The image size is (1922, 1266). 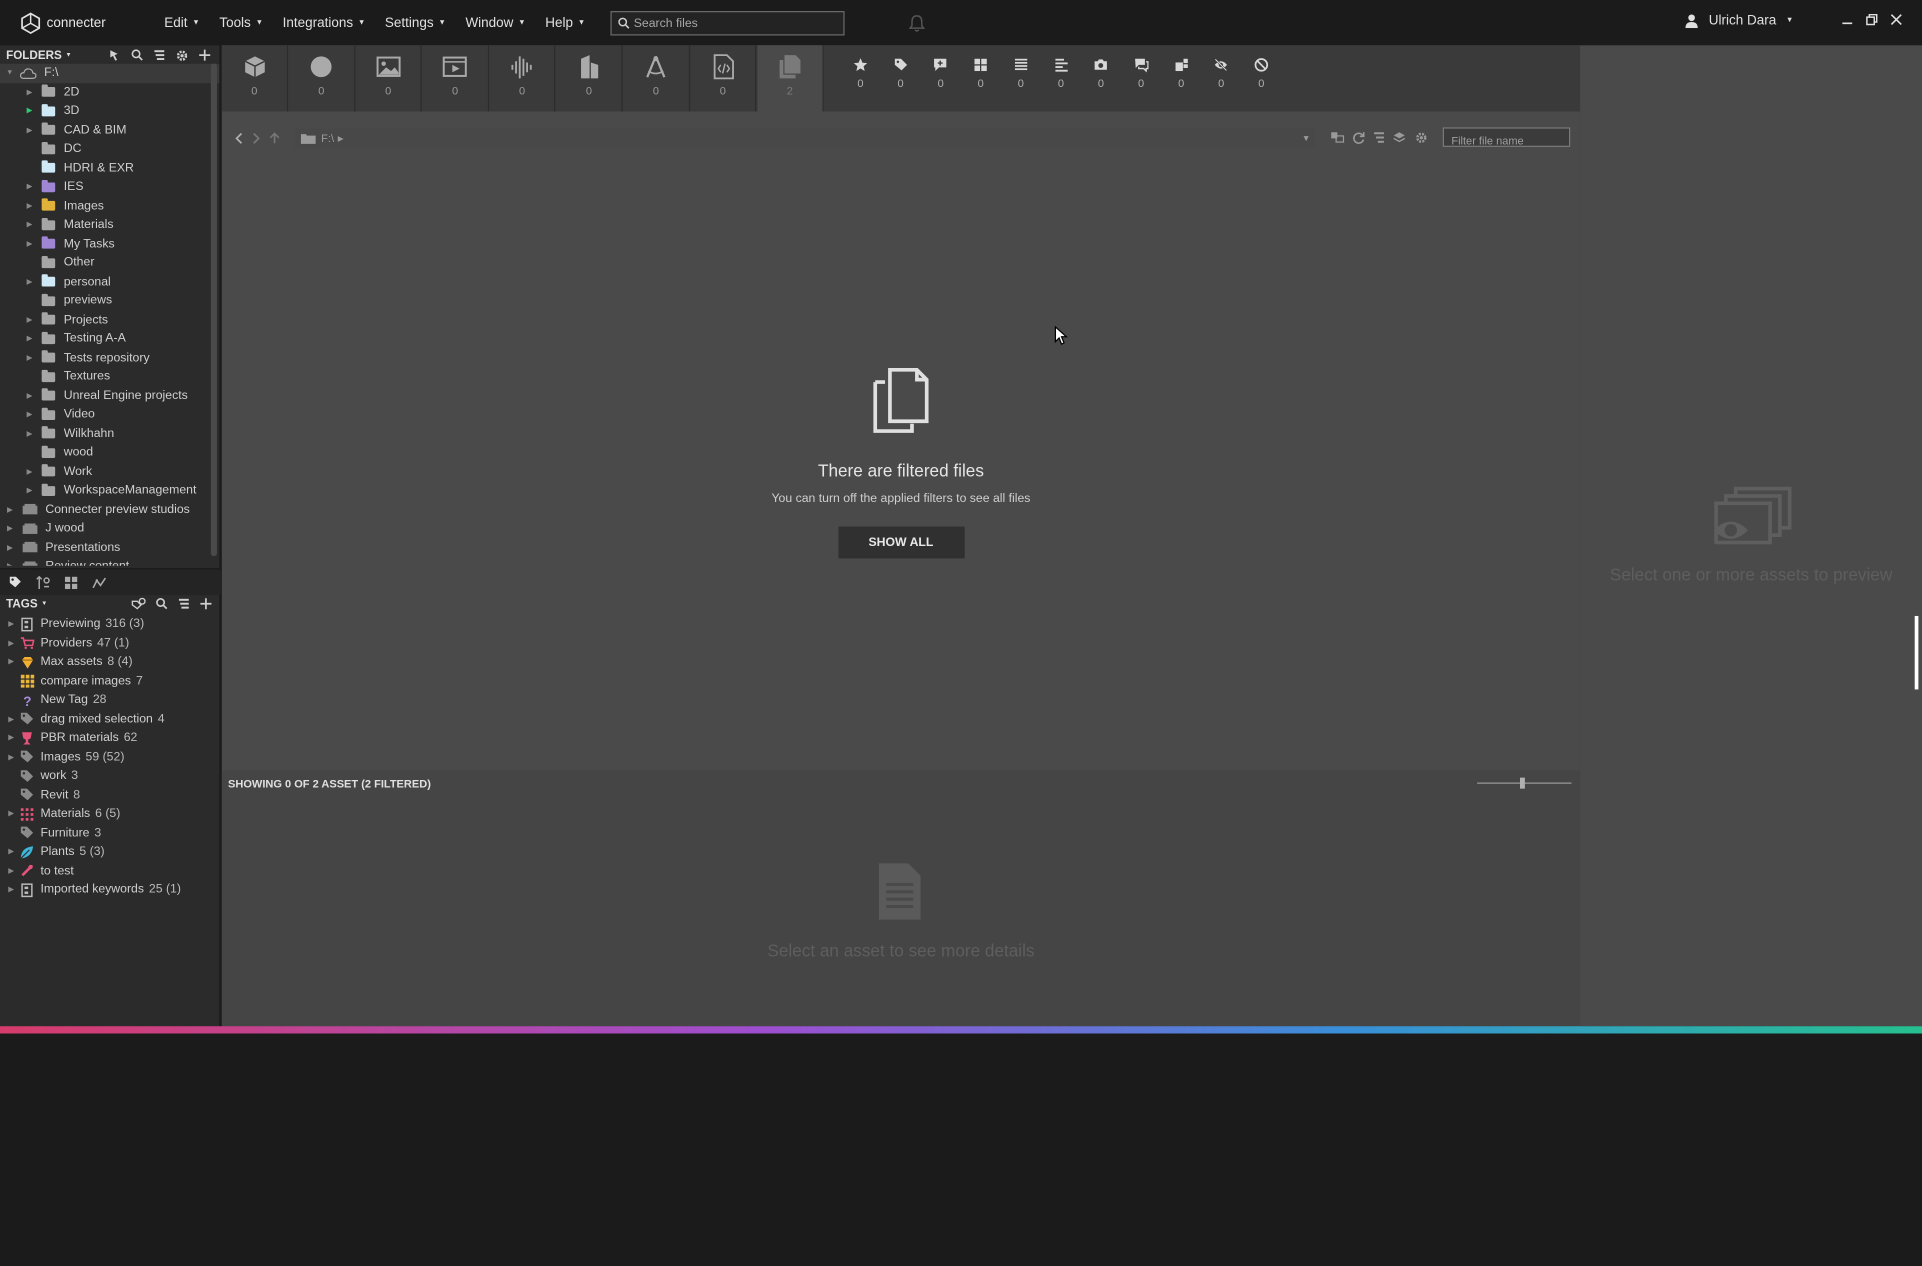 I want to click on menu-edit: Edit ▼, so click(x=181, y=22).